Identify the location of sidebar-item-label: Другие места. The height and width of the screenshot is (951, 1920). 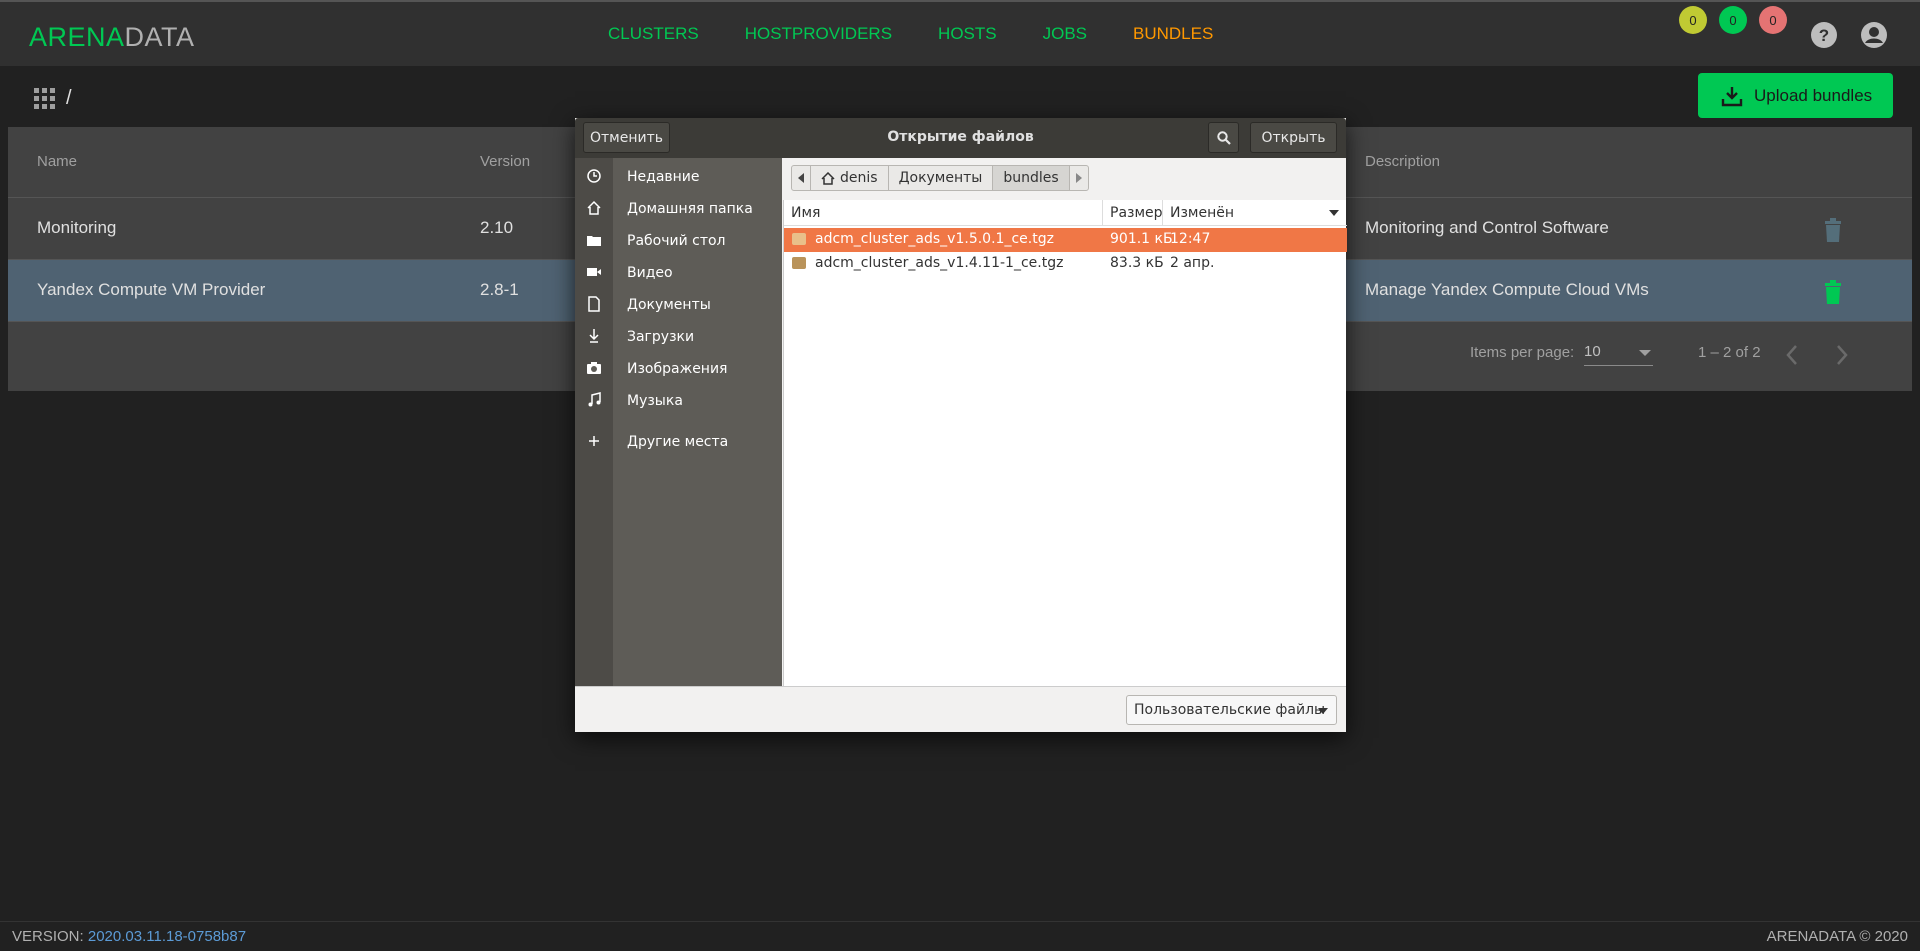
(678, 442).